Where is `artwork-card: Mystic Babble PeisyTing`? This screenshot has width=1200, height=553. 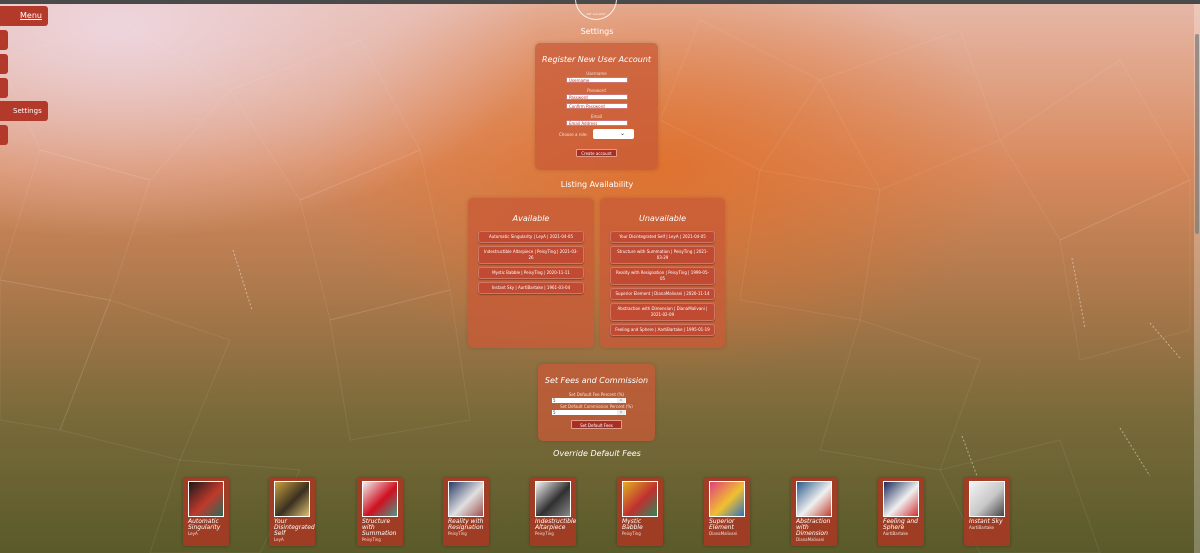 artwork-card: Mystic Babble PeisyTing is located at coordinates (640, 512).